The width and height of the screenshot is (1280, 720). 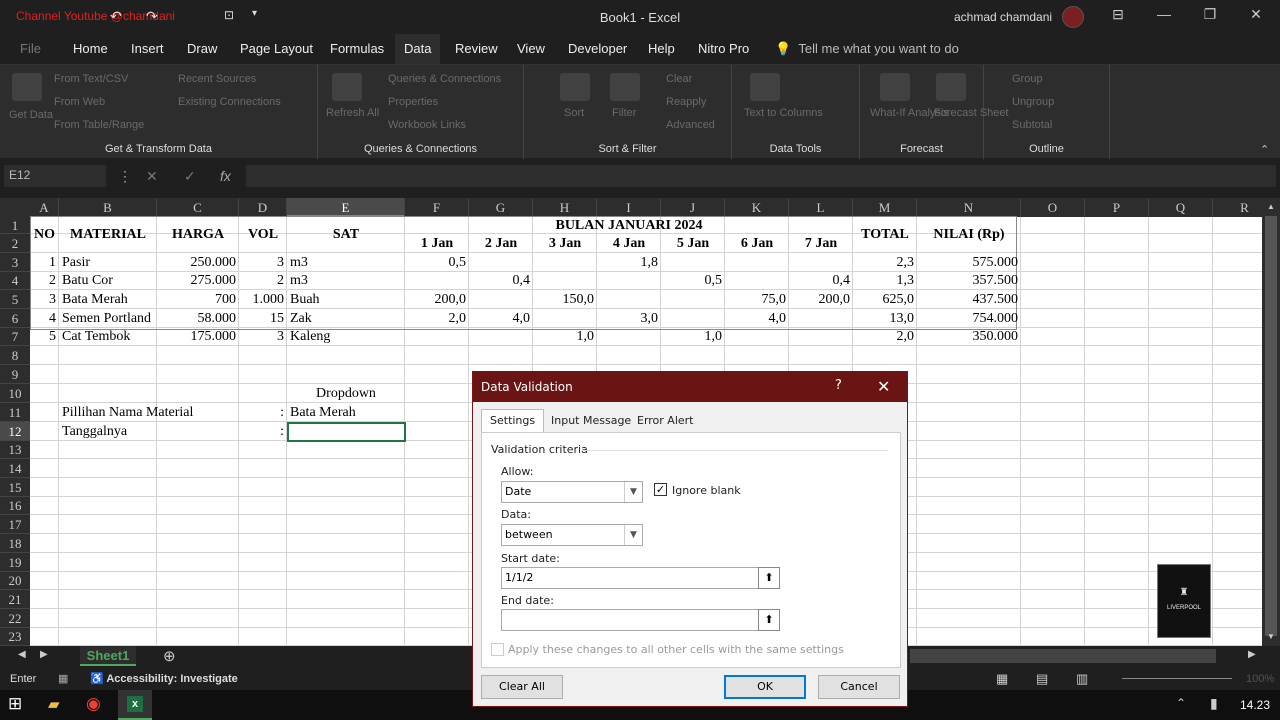 What do you see at coordinates (79, 102) in the screenshot?
I see `from-web-button: From Web` at bounding box center [79, 102].